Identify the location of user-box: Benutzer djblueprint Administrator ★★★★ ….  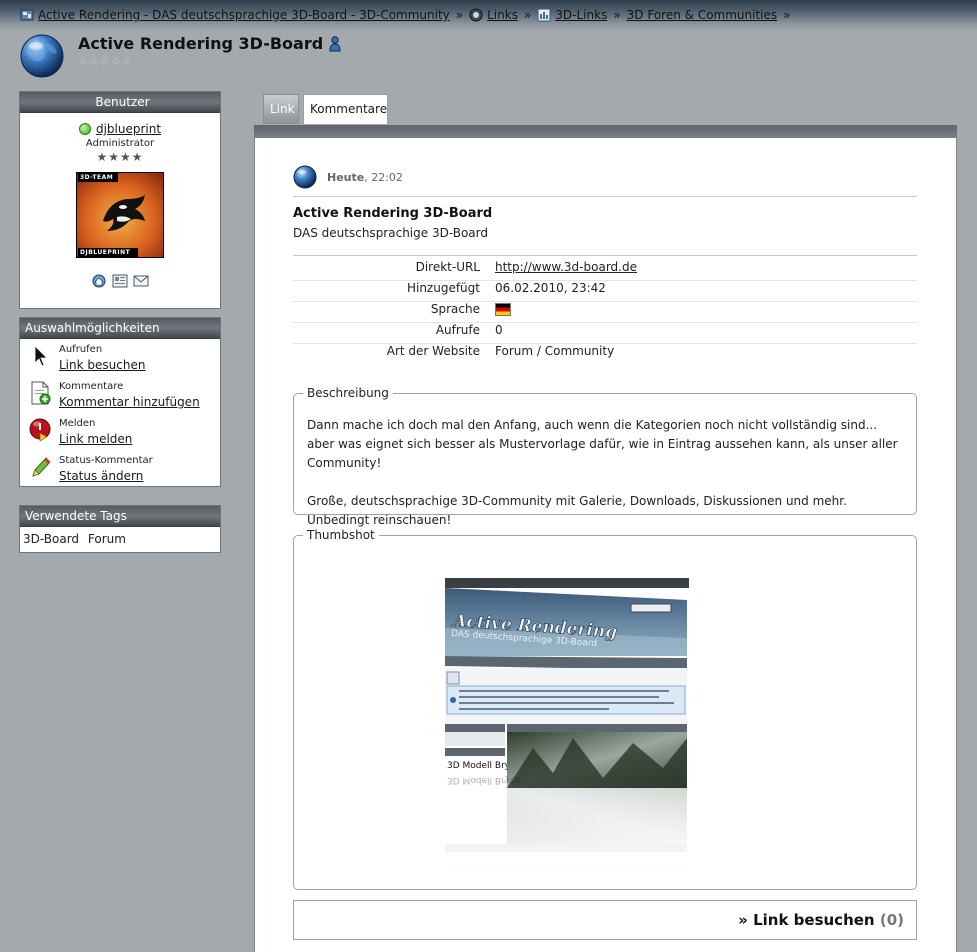
(120, 200).